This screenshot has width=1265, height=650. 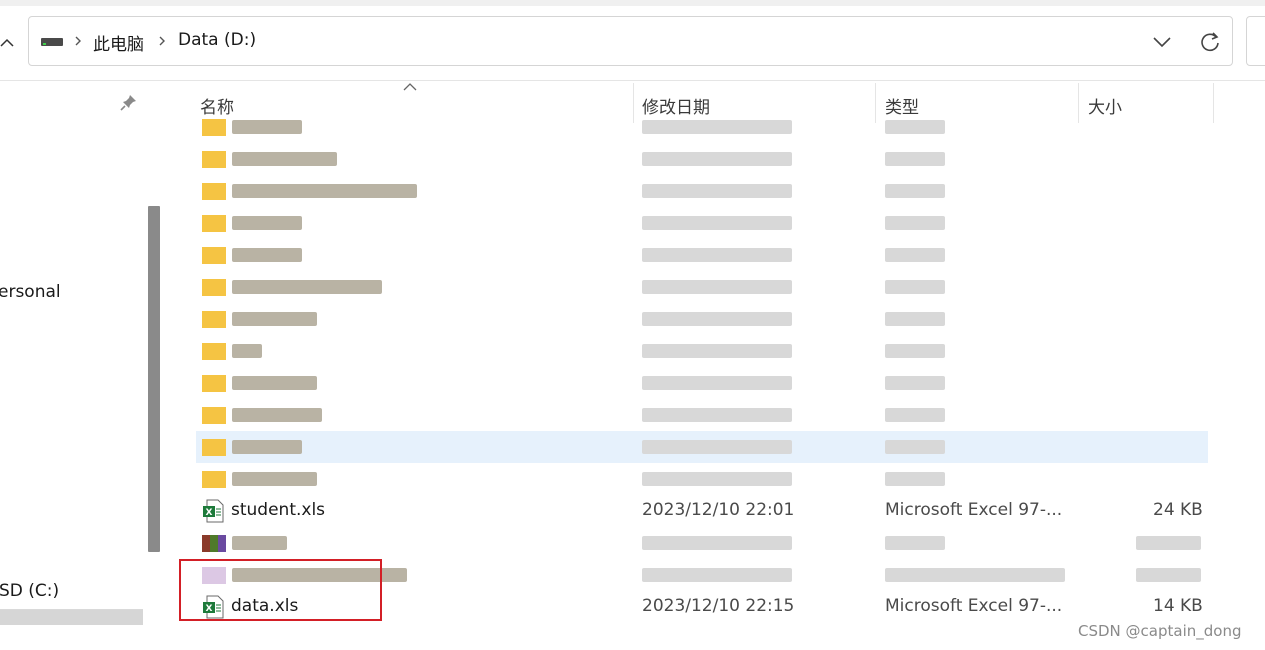 I want to click on address-row: 此电脑 Data (D:), so click(x=632, y=43).